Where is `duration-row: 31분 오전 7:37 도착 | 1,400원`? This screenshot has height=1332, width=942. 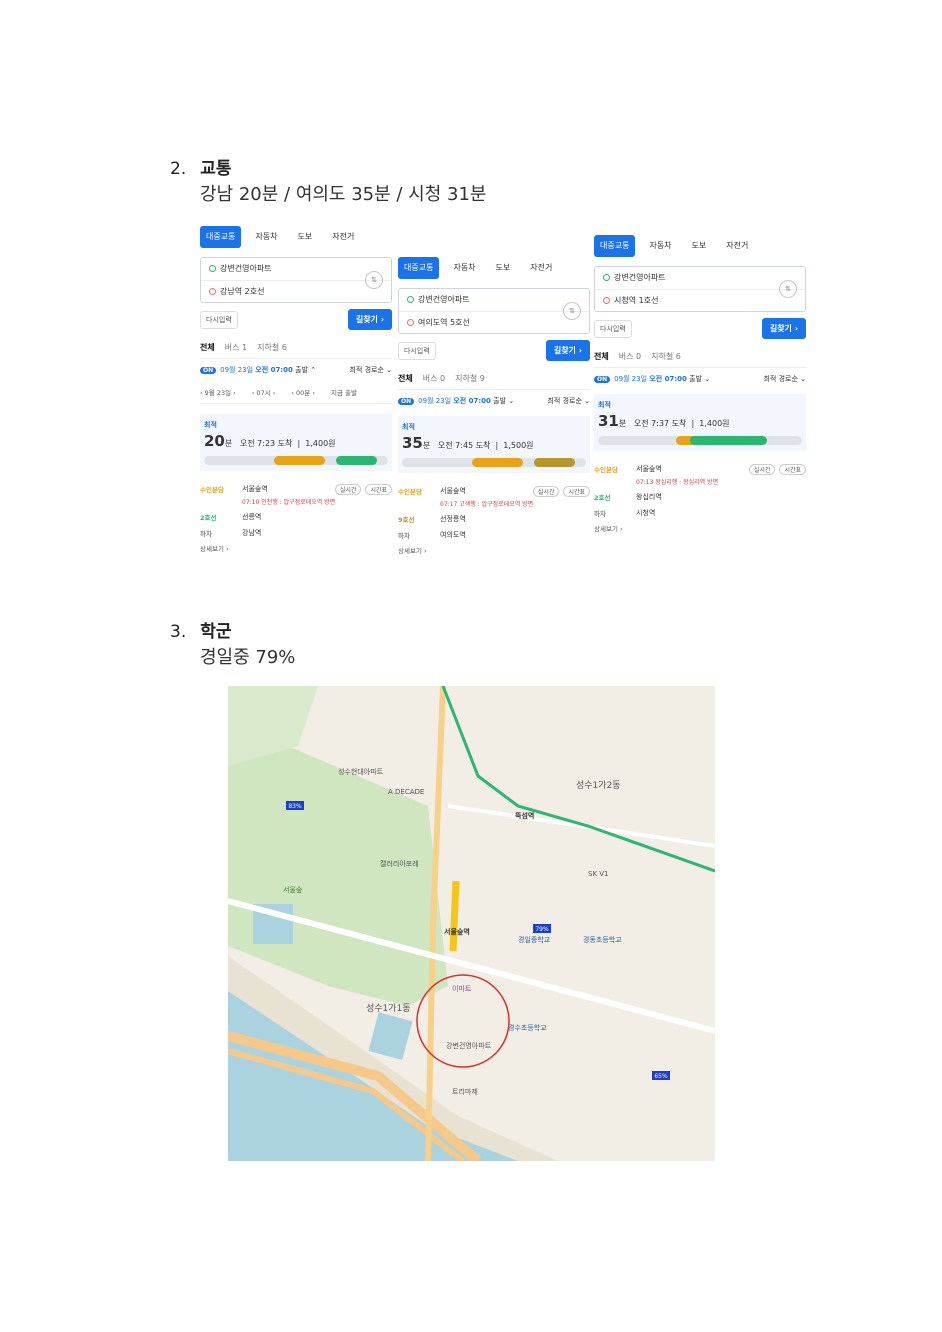 duration-row: 31분 오전 7:37 도착 | 1,400원 is located at coordinates (664, 421).